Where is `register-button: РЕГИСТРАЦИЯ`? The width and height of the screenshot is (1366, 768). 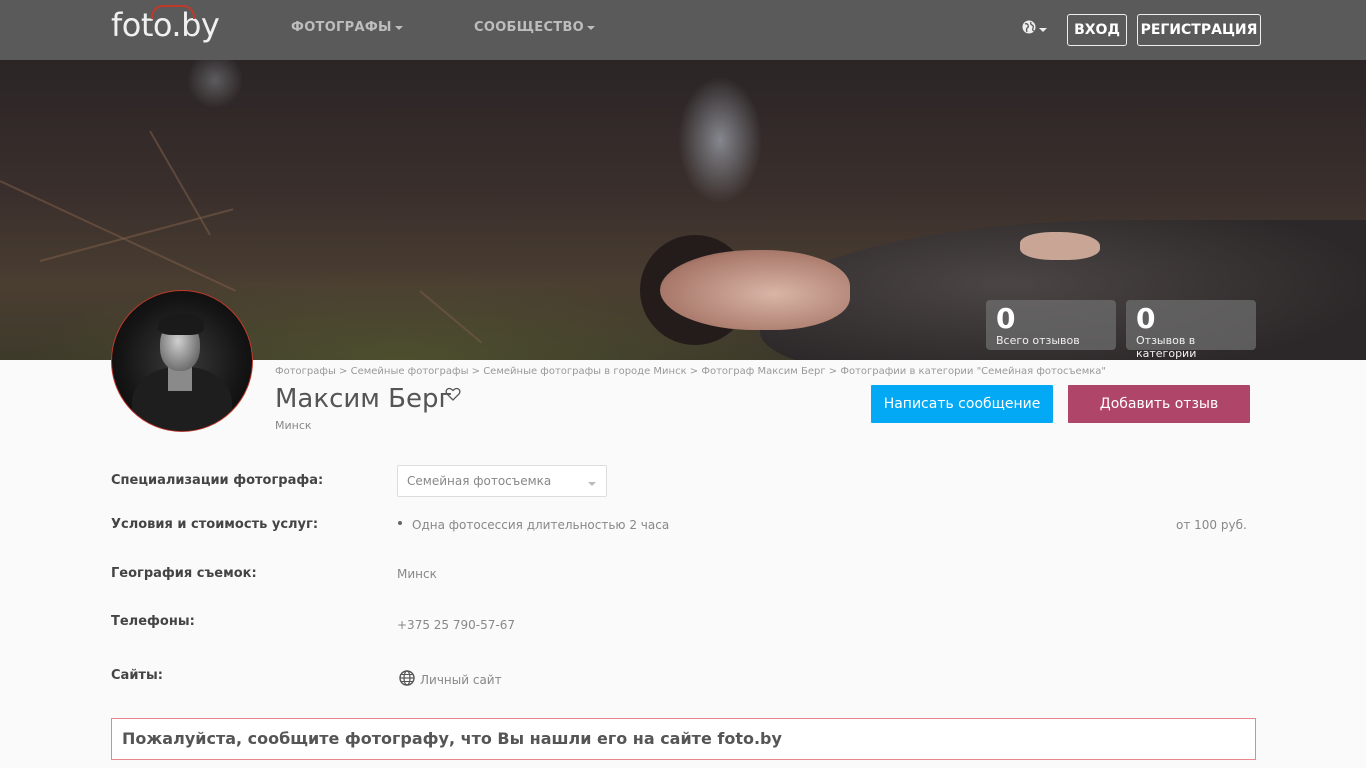 register-button: РЕГИСТРАЦИЯ is located at coordinates (1199, 30).